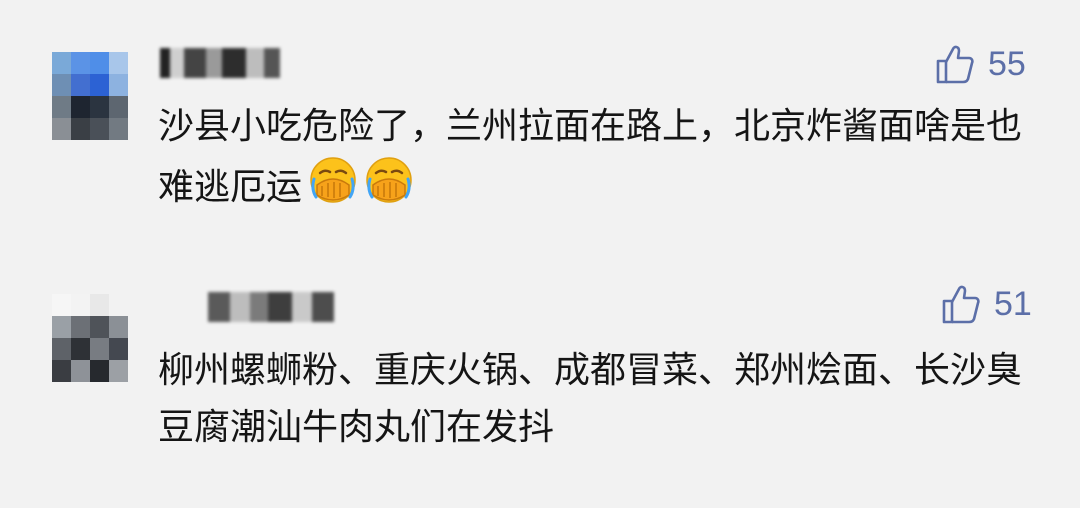 The image size is (1080, 508). What do you see at coordinates (1013, 304) in the screenshot?
I see `like-count: 51` at bounding box center [1013, 304].